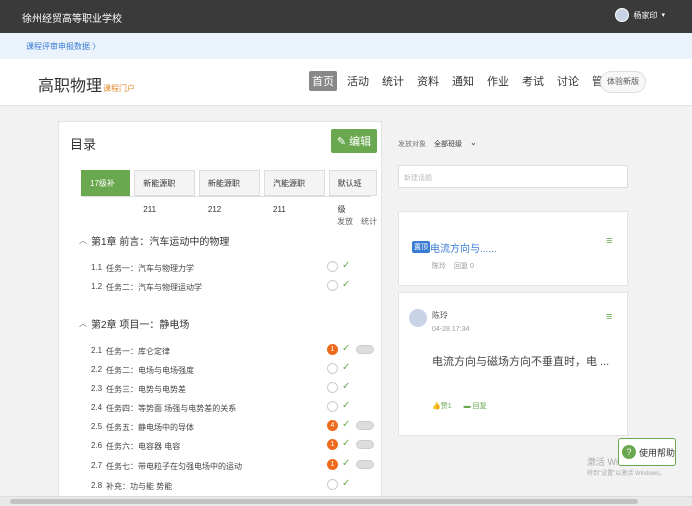  Describe the element at coordinates (436, 406) in the screenshot. I see `thumbs-up-icon: 👍` at that location.